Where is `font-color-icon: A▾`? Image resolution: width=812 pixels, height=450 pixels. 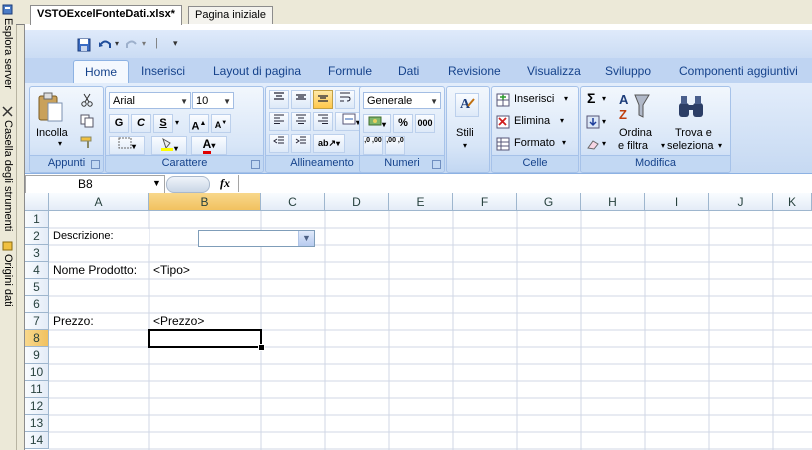
font-color-icon: A▾ is located at coordinates (209, 145).